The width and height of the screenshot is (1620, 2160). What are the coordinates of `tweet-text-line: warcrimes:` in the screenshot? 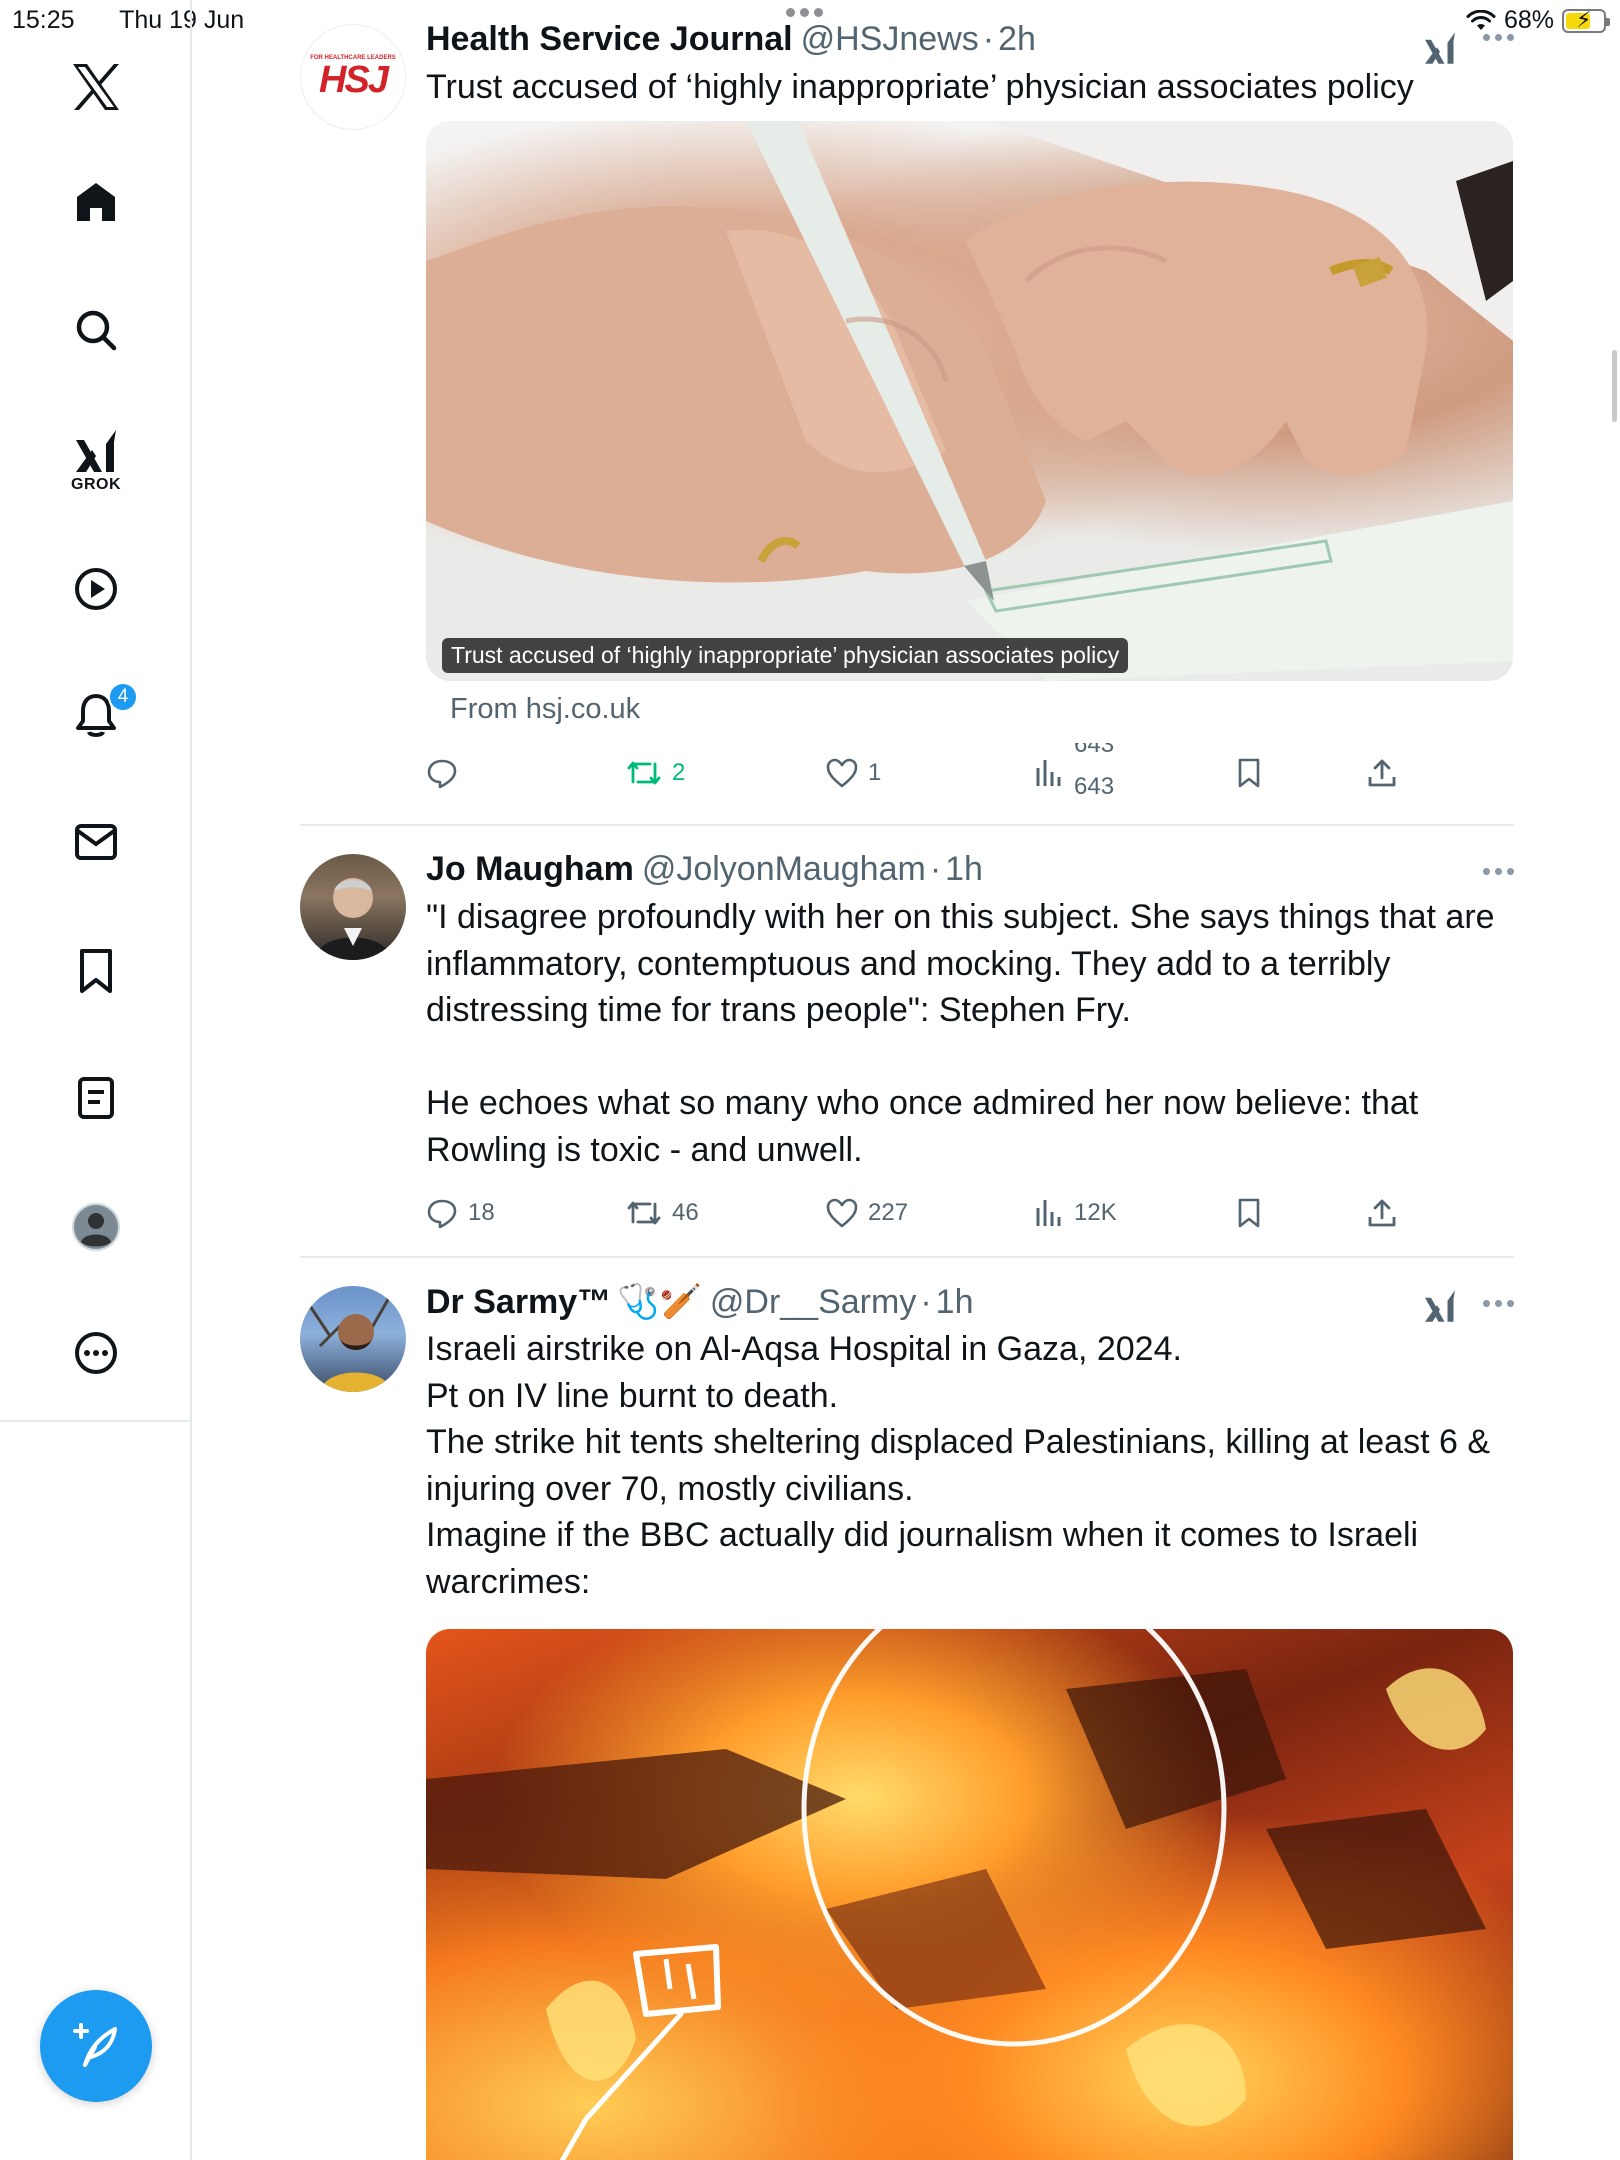 It's located at (508, 1581).